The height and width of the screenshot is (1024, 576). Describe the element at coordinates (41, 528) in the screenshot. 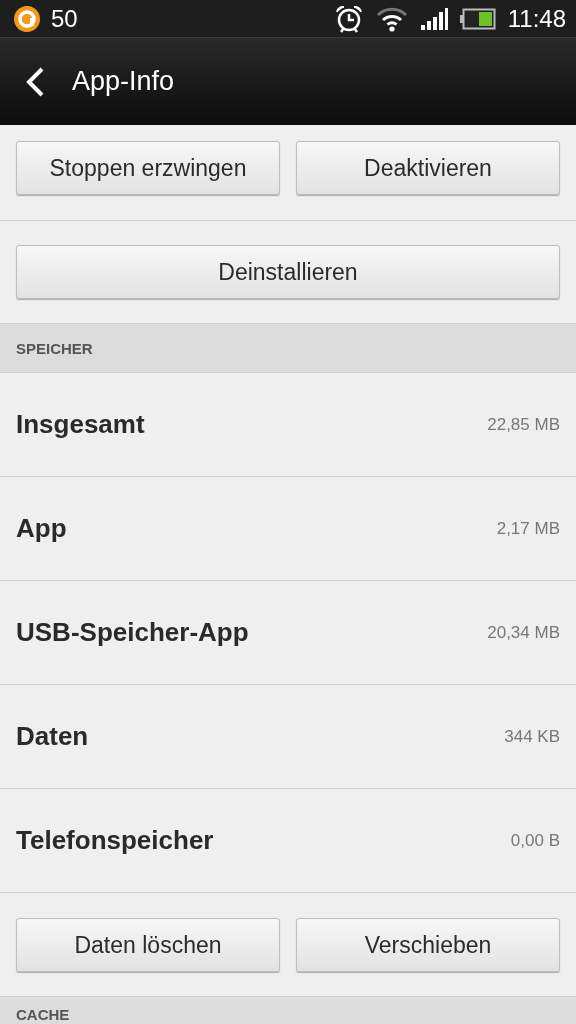

I see `storage-label: App` at that location.